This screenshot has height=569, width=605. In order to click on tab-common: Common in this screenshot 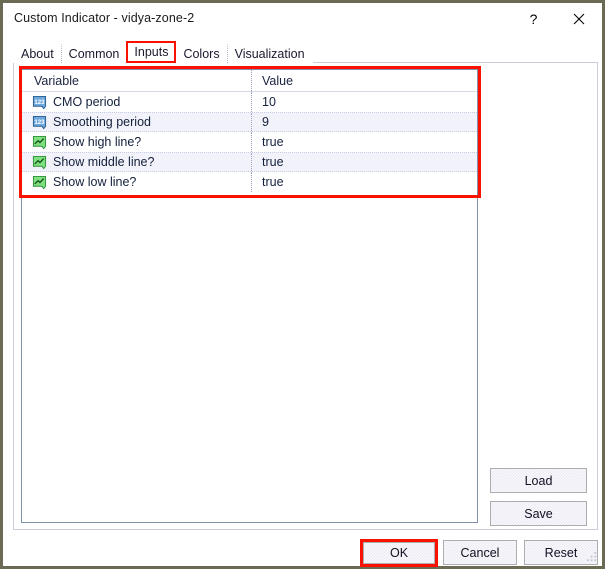, I will do `click(94, 53)`.